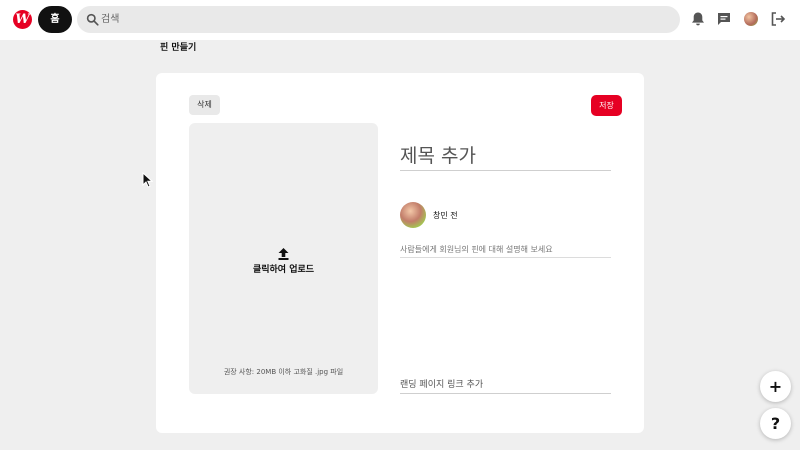 The image size is (800, 450). I want to click on description-input, so click(505, 249).